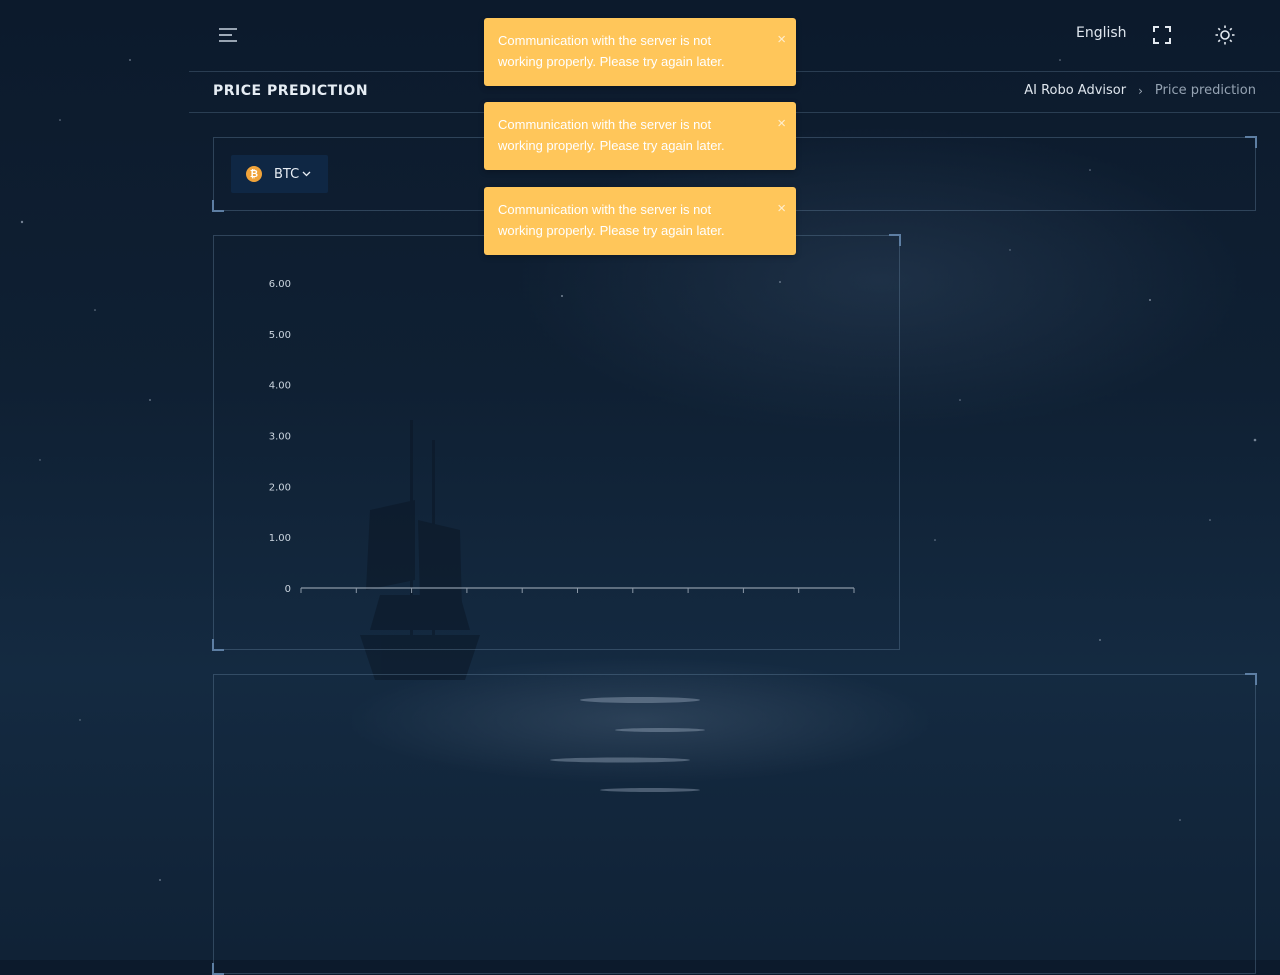 Image resolution: width=1280 pixels, height=975 pixels. What do you see at coordinates (562, 437) in the screenshot?
I see `price-prediction-chart: 6.00 5.00 4.00 3.00 2.00 1.00 0` at bounding box center [562, 437].